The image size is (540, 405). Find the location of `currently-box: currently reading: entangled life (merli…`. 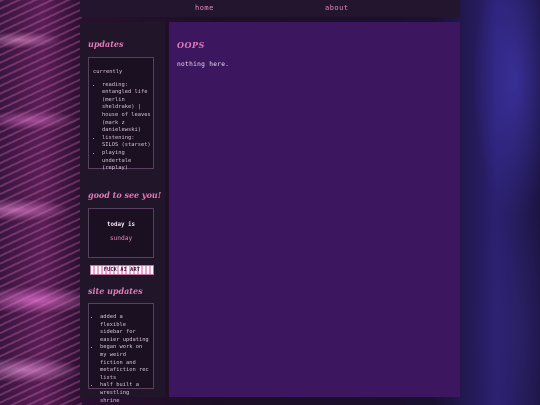

currently-box: currently reading: entangled life (merli… is located at coordinates (121, 114).